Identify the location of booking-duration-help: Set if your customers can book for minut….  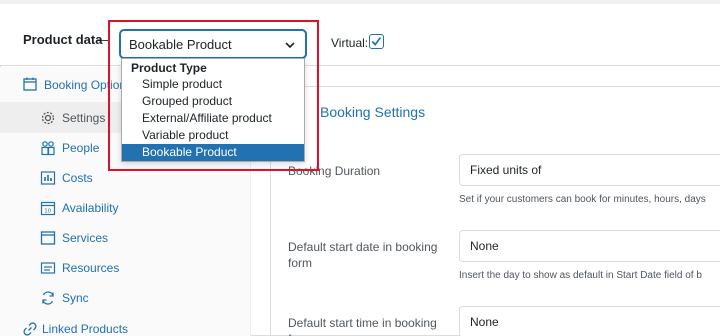
(582, 199).